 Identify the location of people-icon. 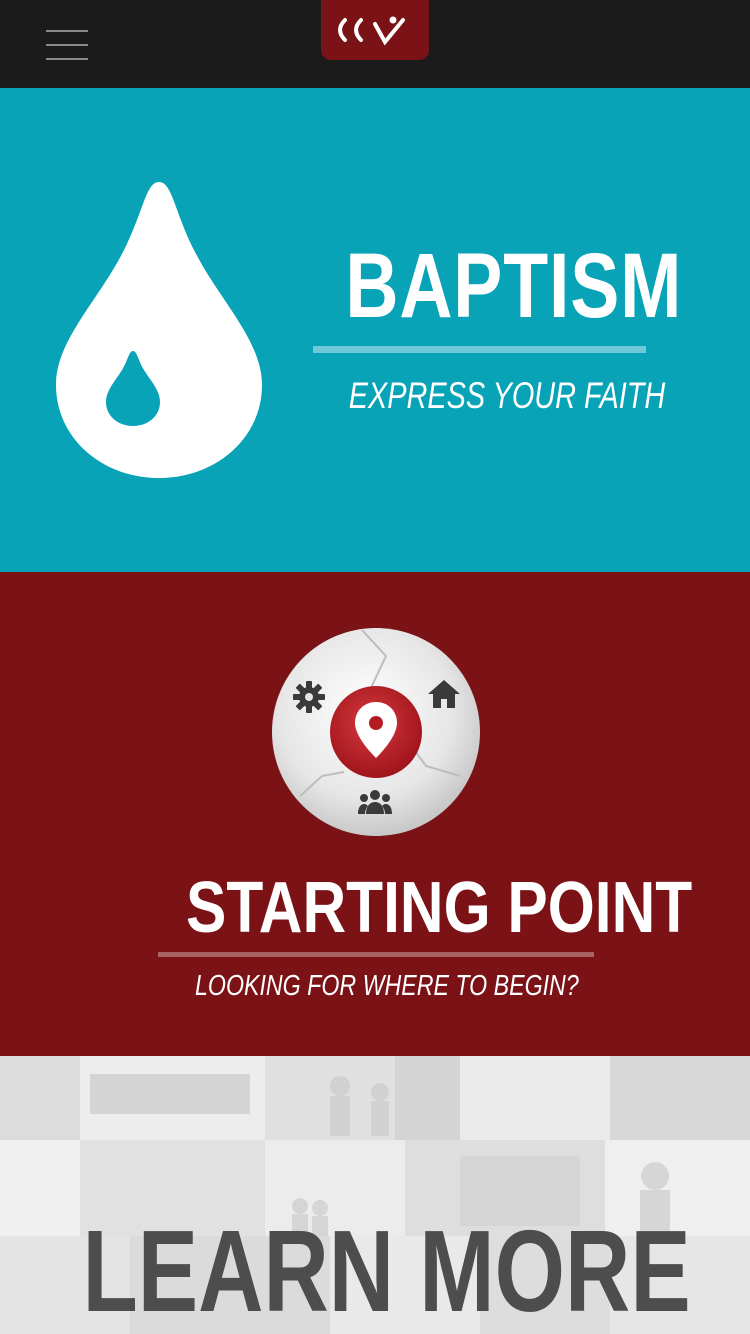
(375, 802).